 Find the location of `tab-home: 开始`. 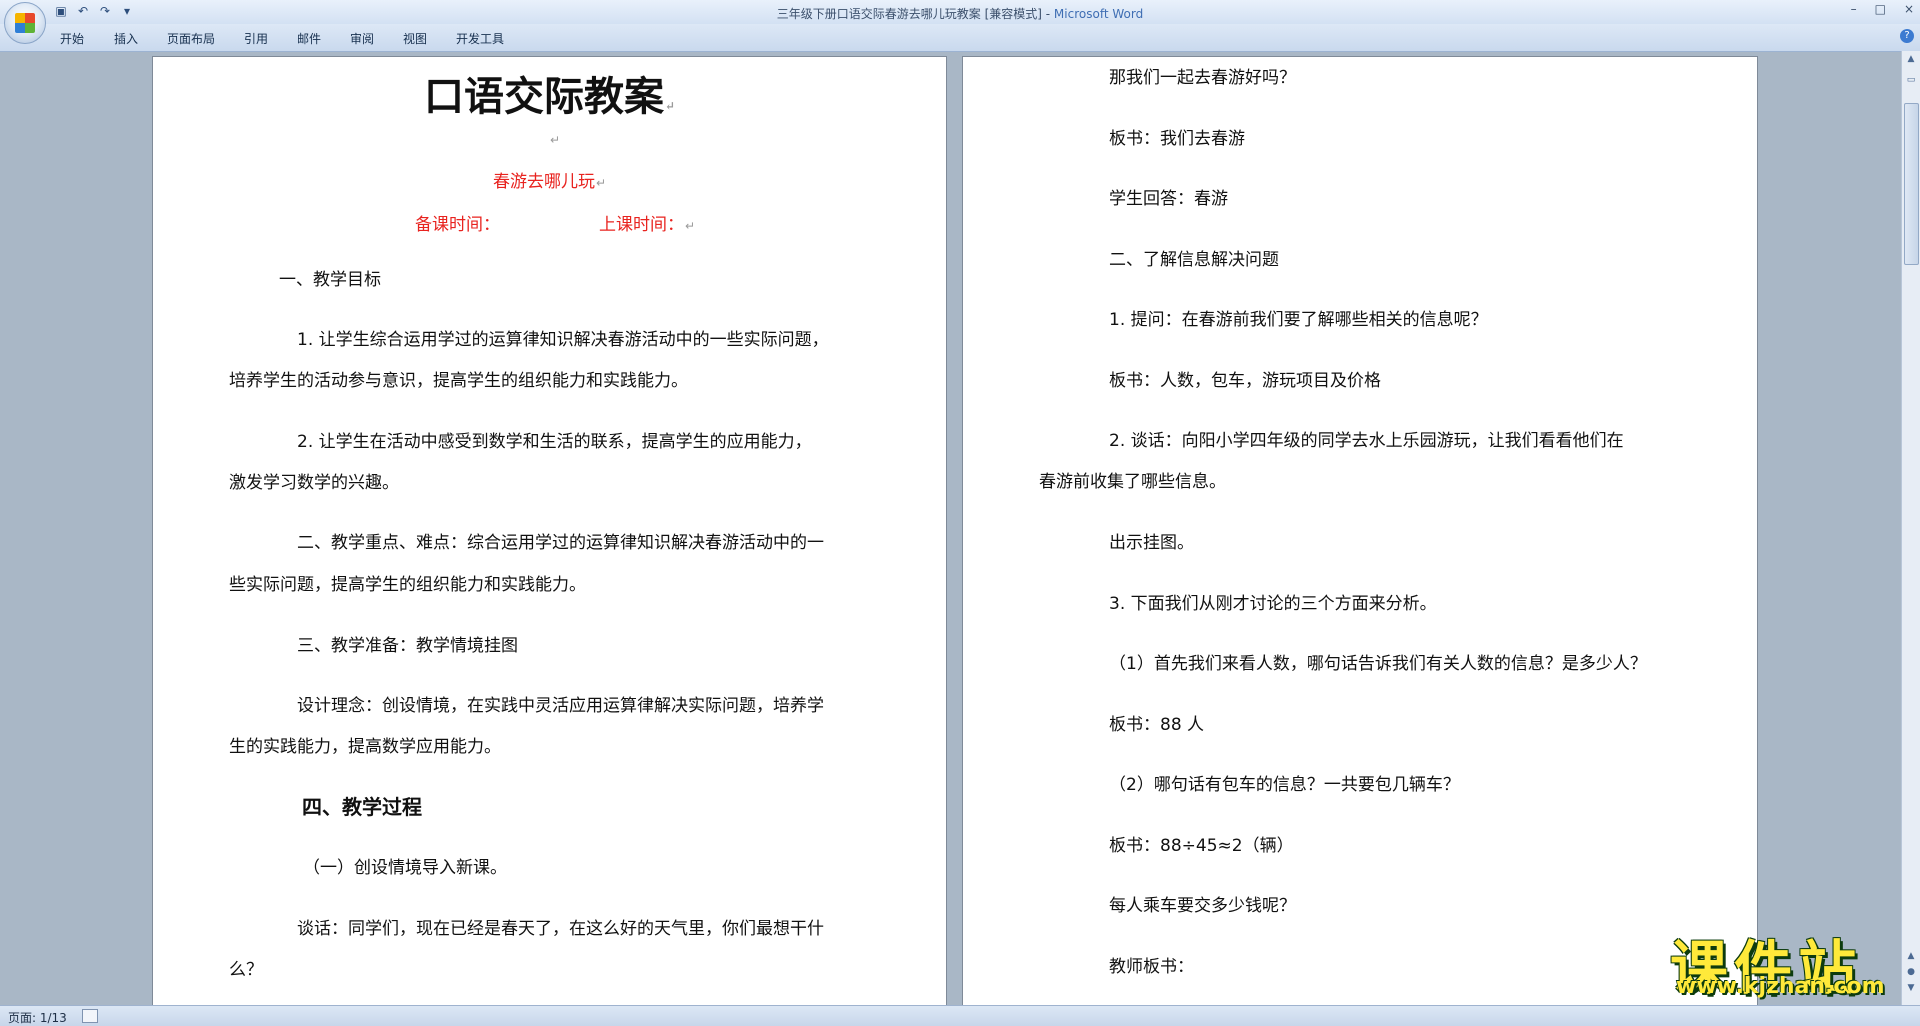

tab-home: 开始 is located at coordinates (72, 38).